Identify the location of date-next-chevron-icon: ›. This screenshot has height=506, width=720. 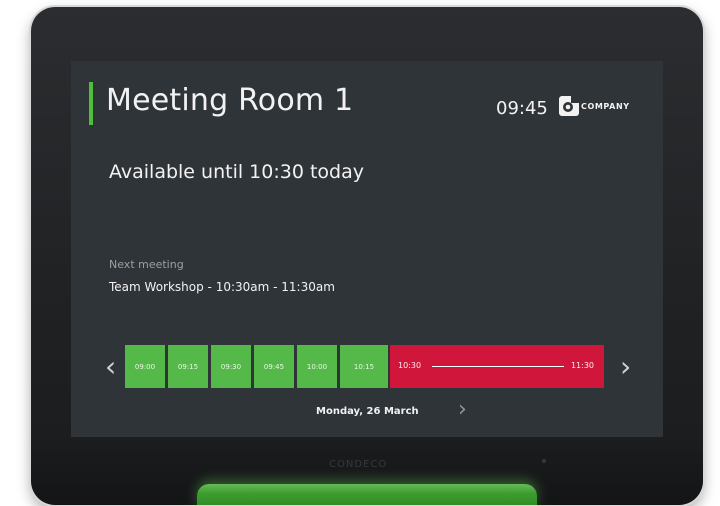
(462, 409).